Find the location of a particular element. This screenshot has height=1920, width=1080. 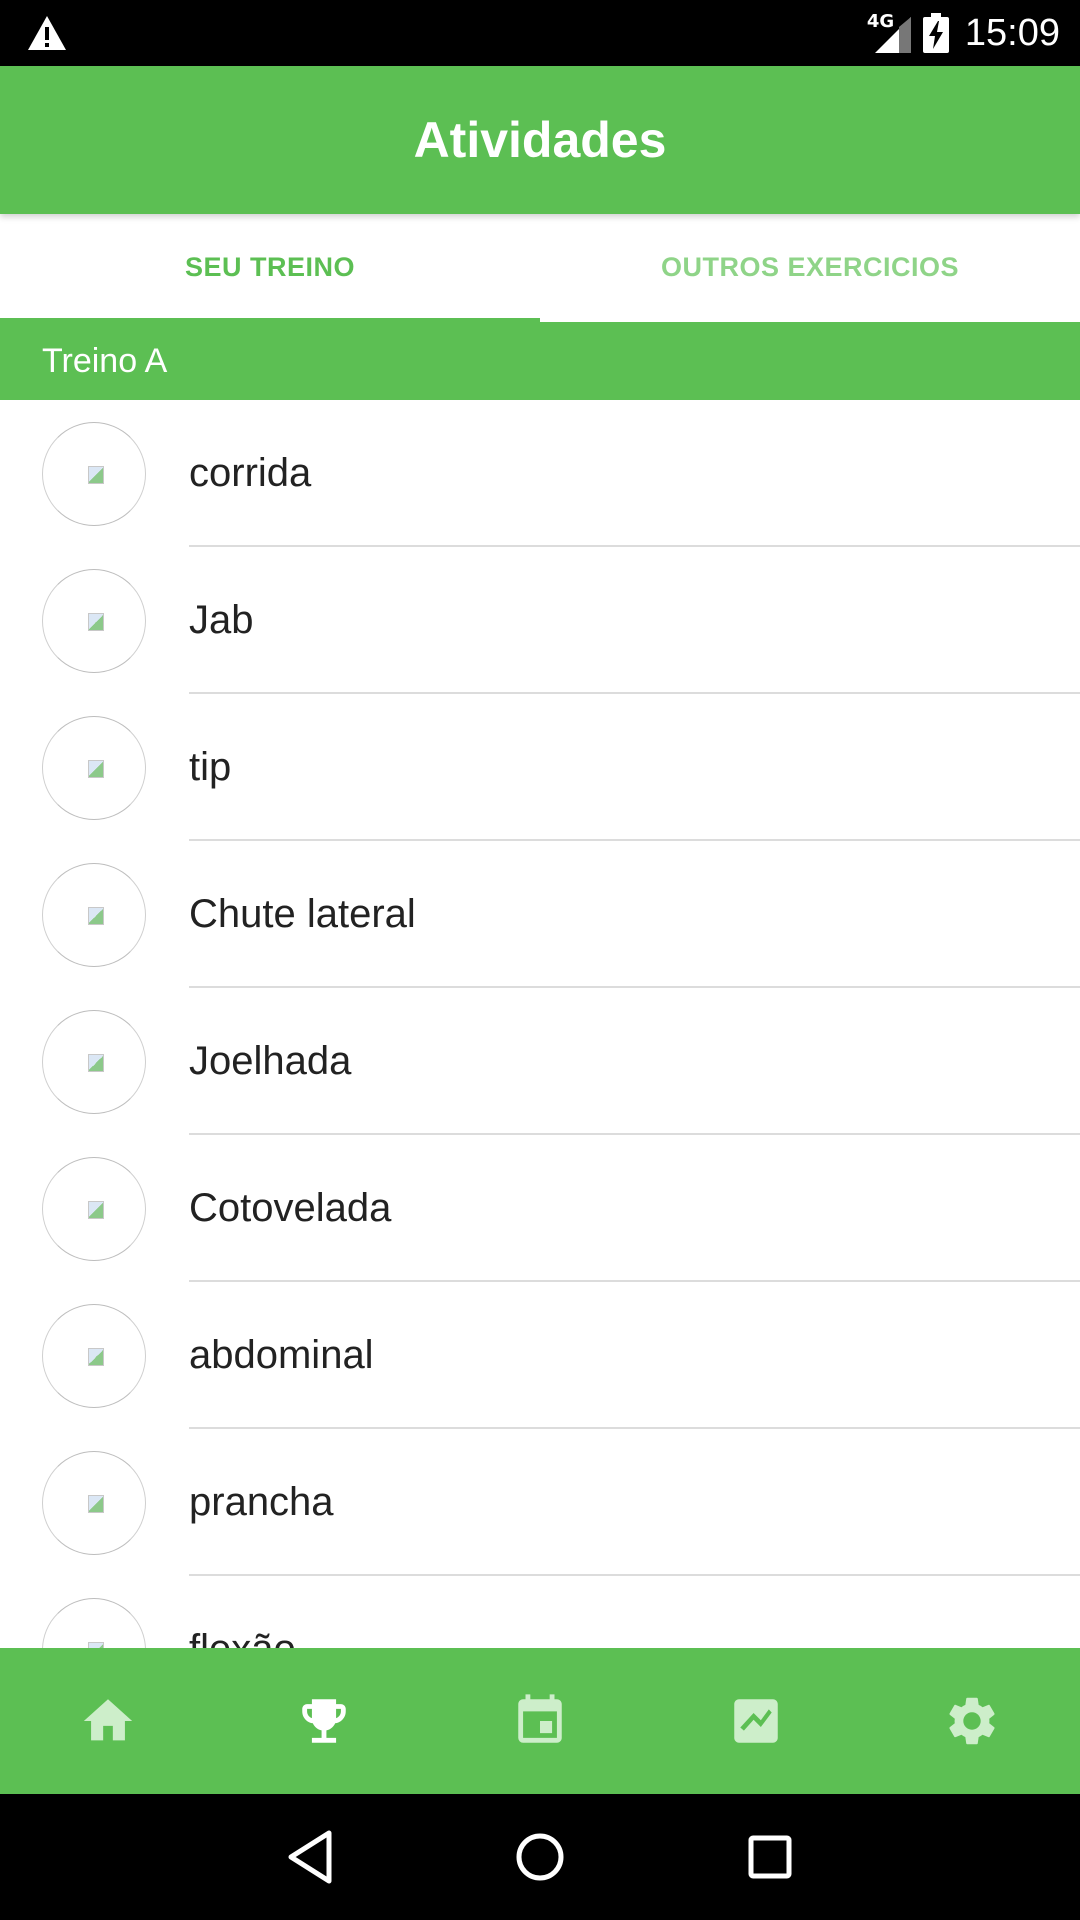

activity-name: flexão is located at coordinates (242, 1612).